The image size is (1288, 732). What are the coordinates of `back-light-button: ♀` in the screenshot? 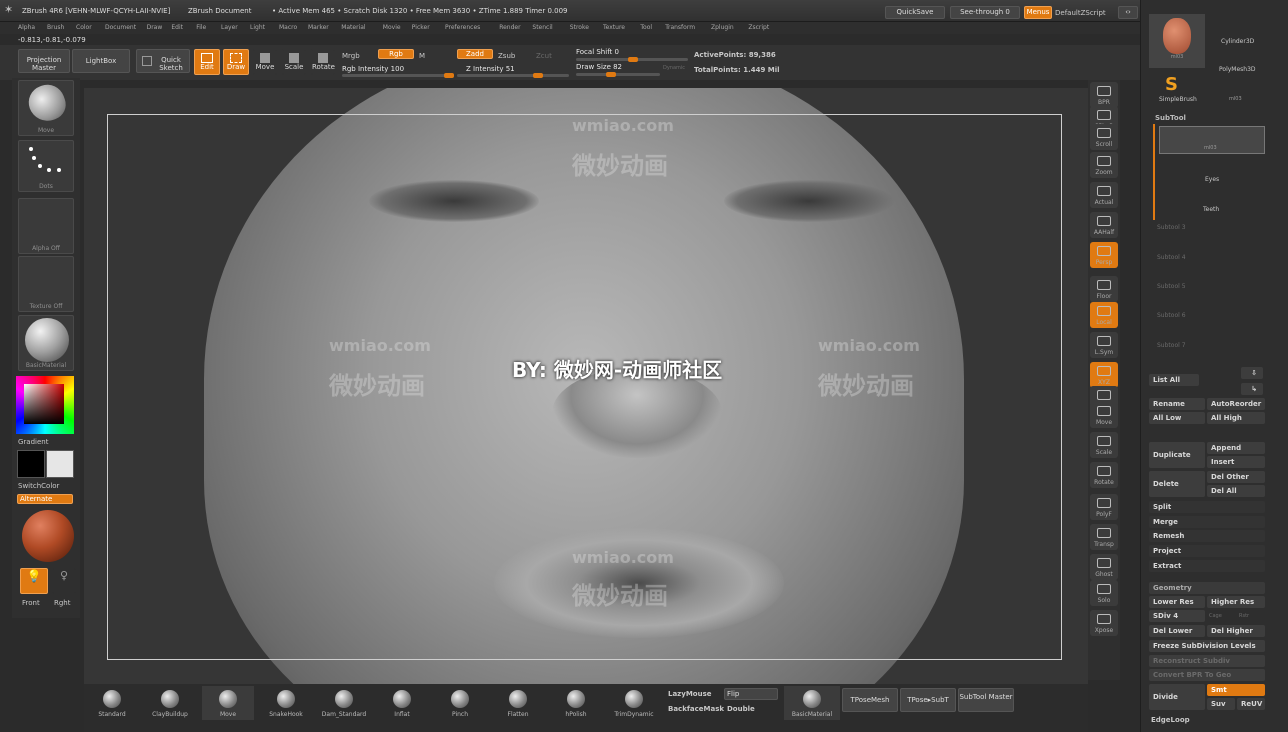 It's located at (64, 581).